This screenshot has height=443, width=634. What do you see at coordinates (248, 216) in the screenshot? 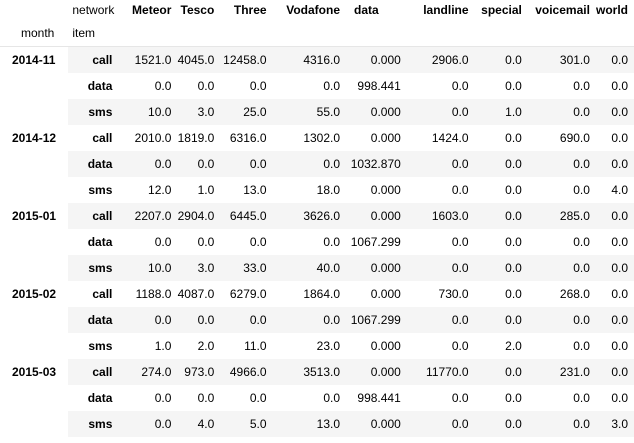
I see `table-cell: 6445.0` at bounding box center [248, 216].